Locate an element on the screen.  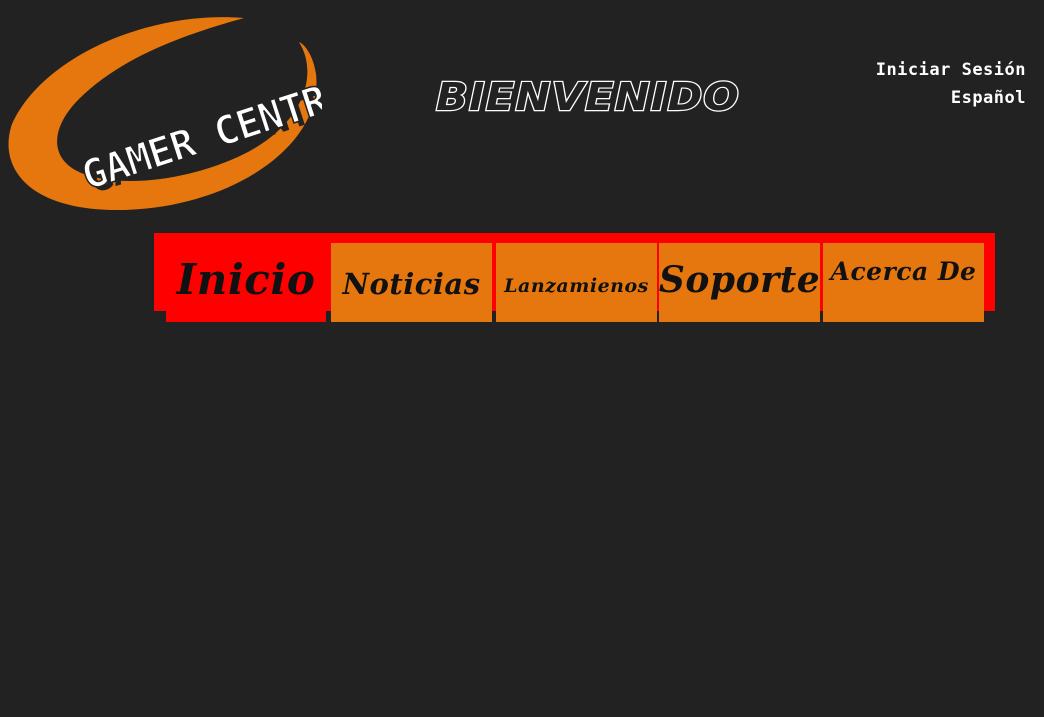
nav-item-inicio: Inicio is located at coordinates (246, 277).